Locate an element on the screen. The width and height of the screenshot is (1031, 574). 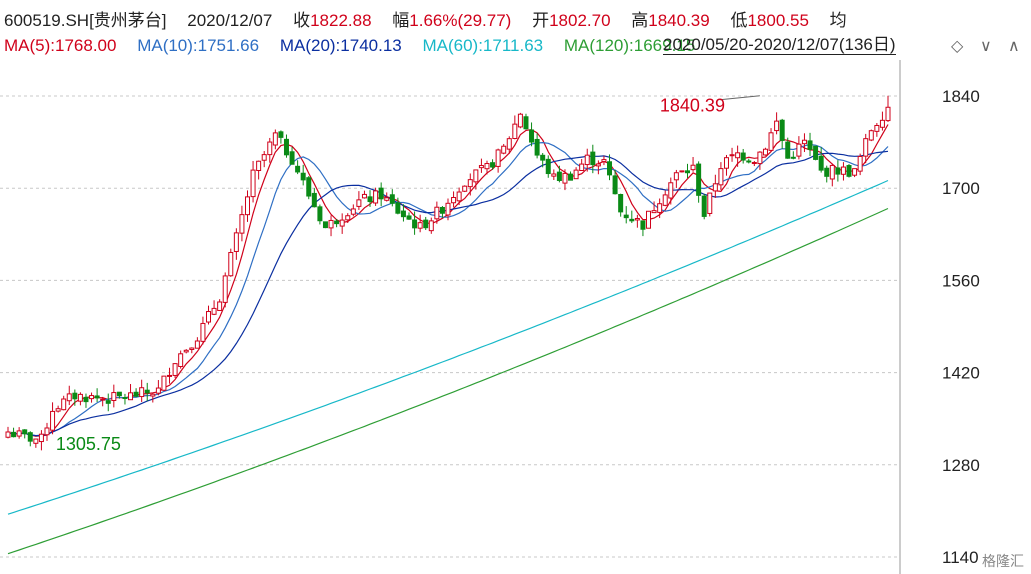
date-range-label: 2020/05/20-2020/12/07(136日) is located at coordinates (779, 45).